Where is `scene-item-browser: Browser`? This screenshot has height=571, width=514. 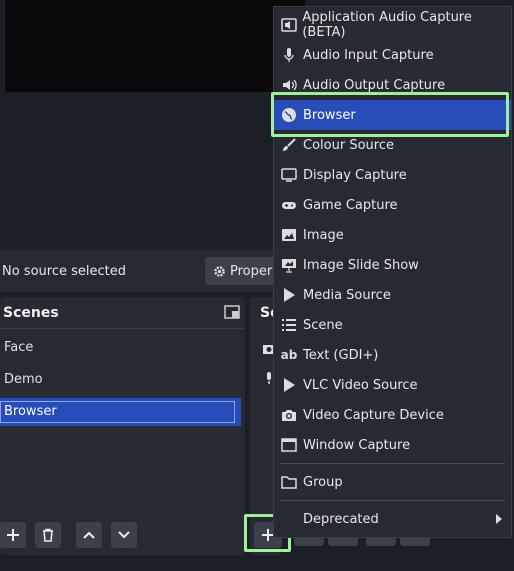
scene-item-browser: Browser is located at coordinates (120, 412).